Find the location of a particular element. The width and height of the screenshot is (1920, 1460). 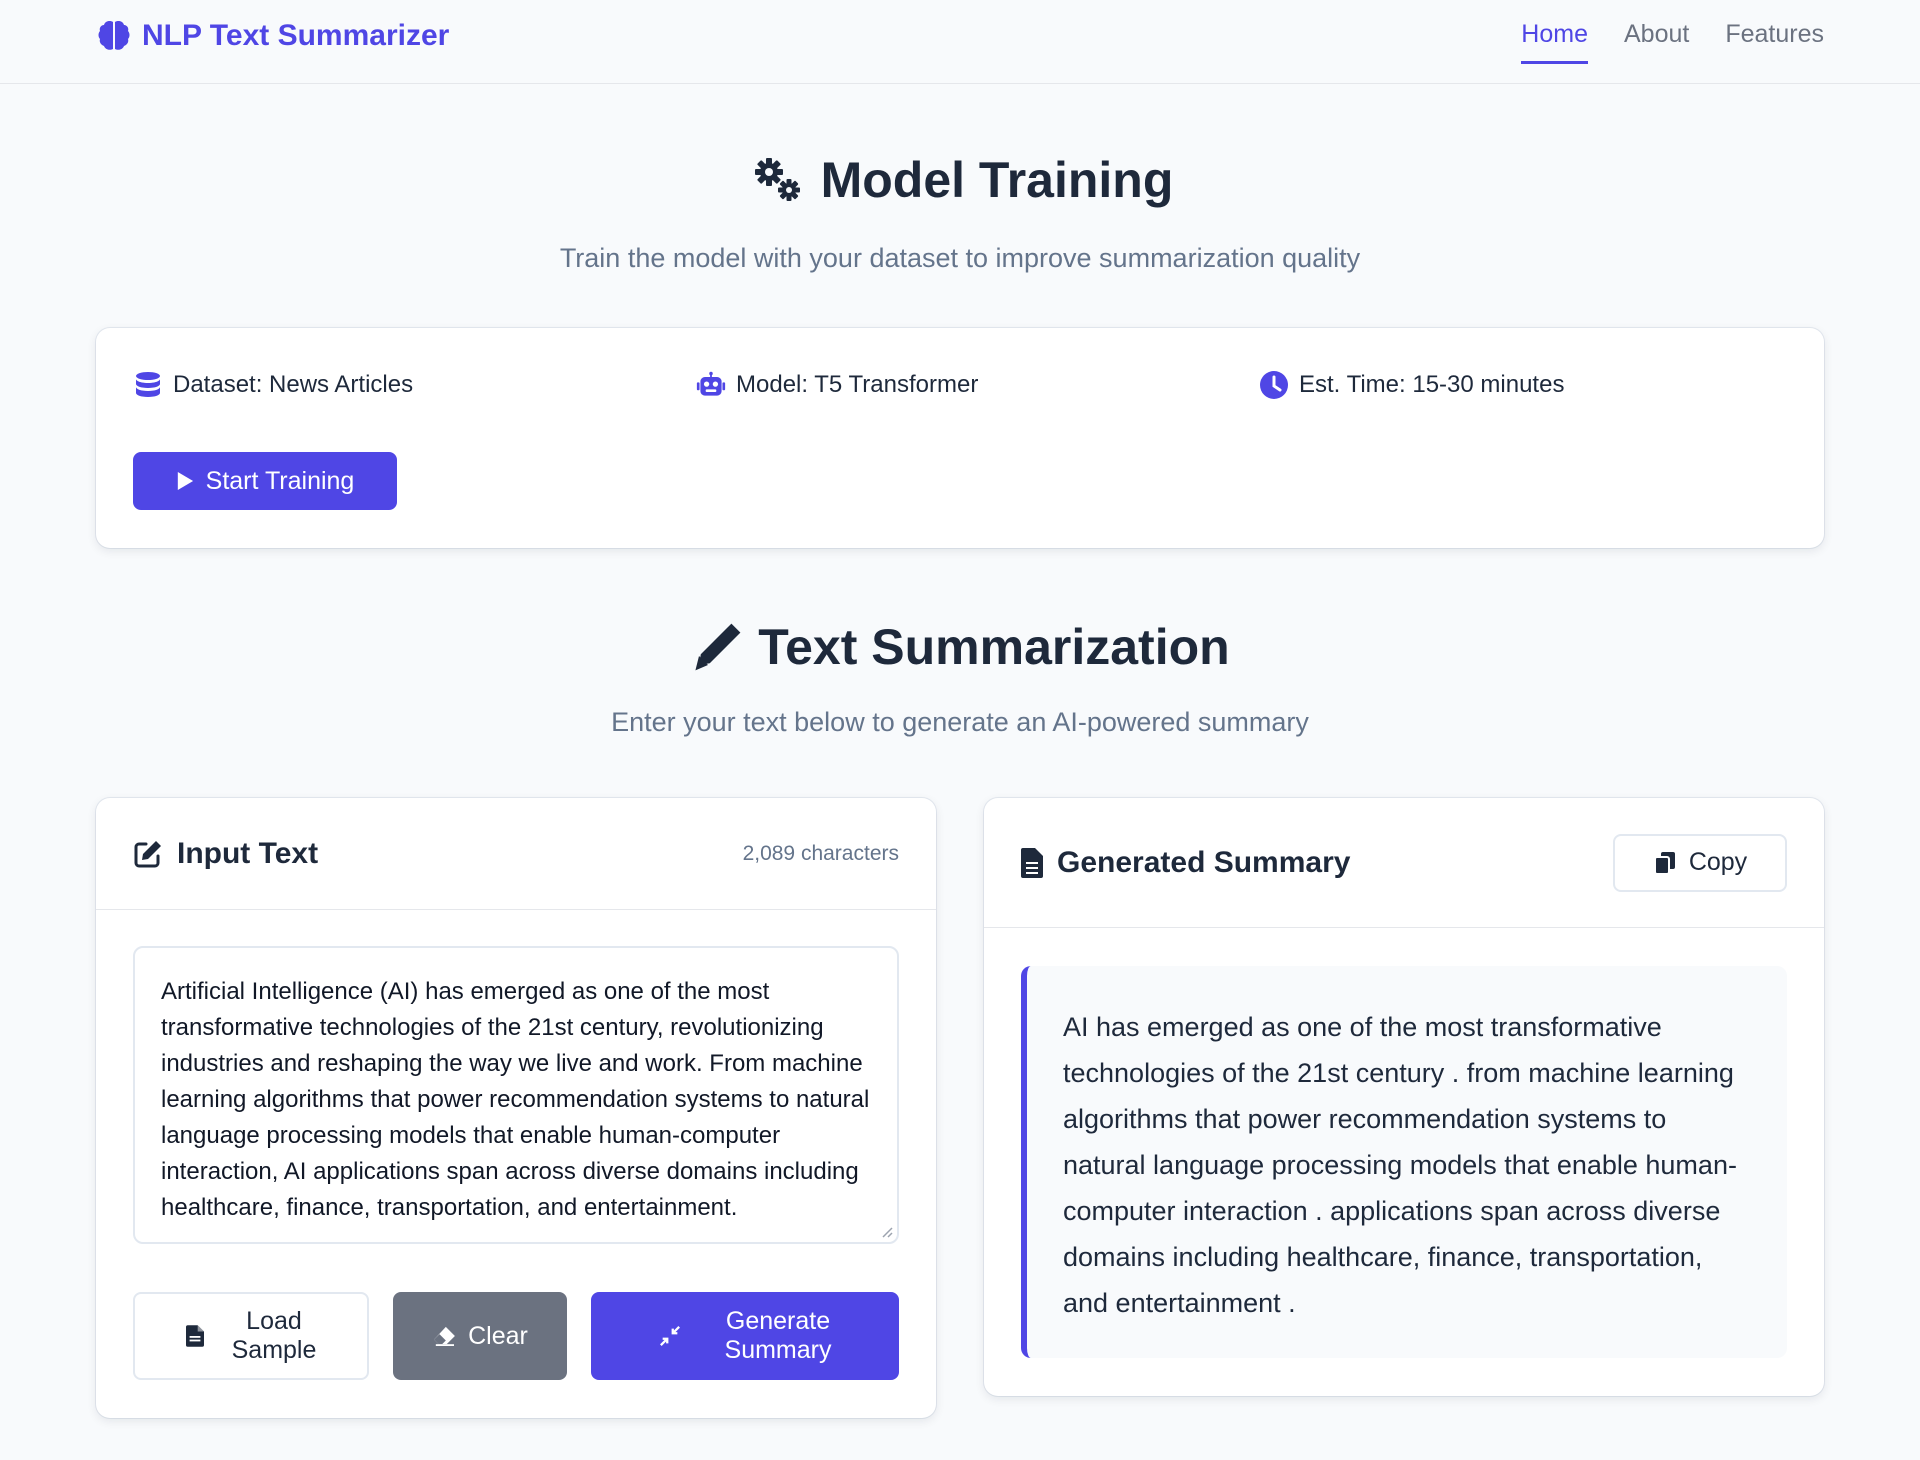

copy-button: Copy is located at coordinates (1700, 862).